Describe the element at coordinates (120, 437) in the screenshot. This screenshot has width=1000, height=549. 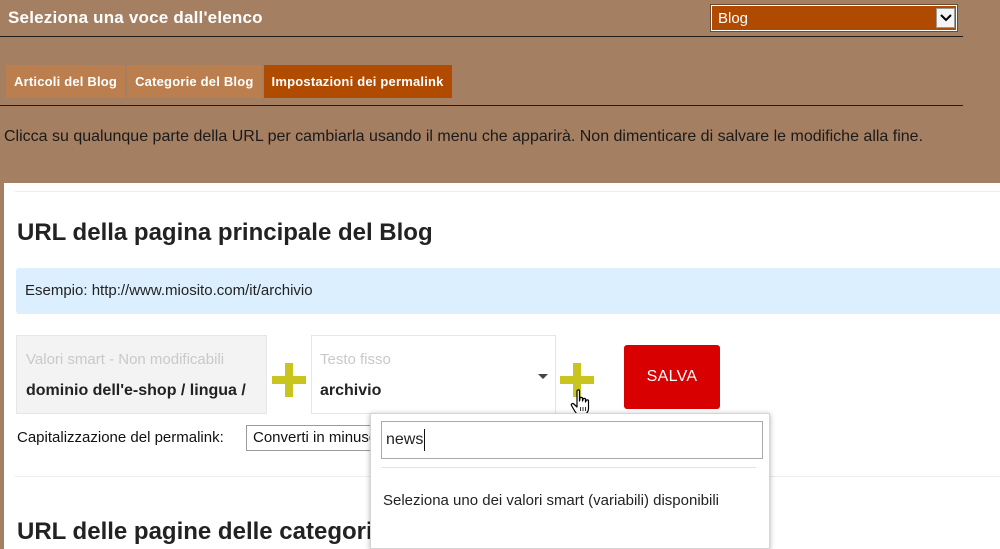
I see `capitalization-label: Capitalizzazione del permalink:` at that location.